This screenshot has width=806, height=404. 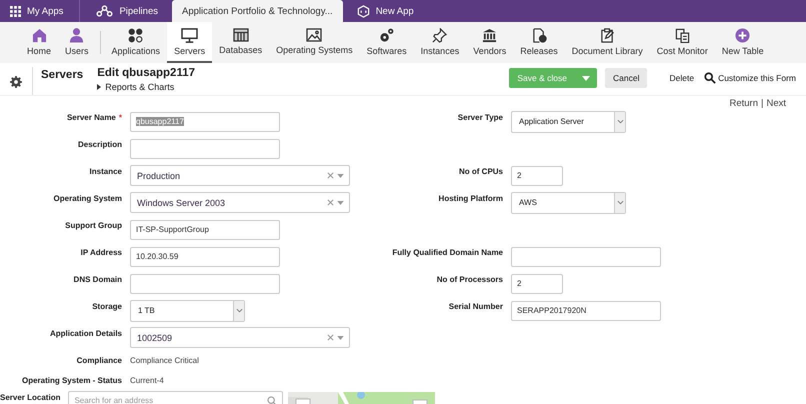 What do you see at coordinates (490, 35) in the screenshot?
I see `bank-icon` at bounding box center [490, 35].